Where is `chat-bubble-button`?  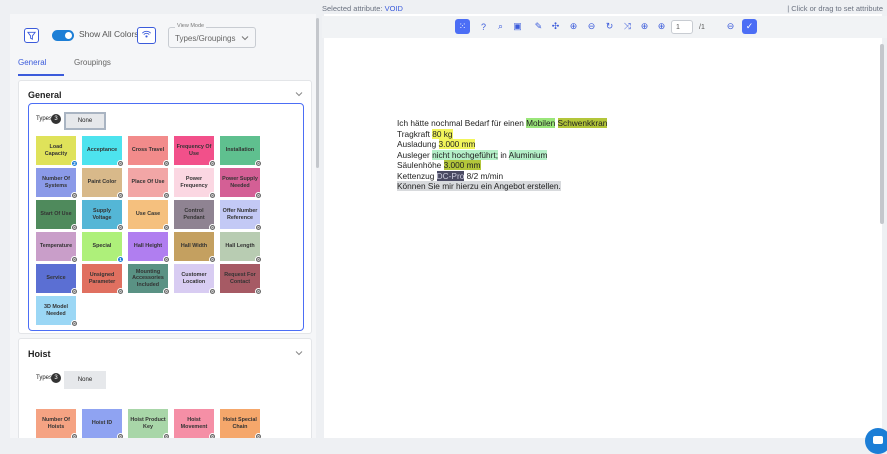
chat-bubble-button is located at coordinates (876, 441).